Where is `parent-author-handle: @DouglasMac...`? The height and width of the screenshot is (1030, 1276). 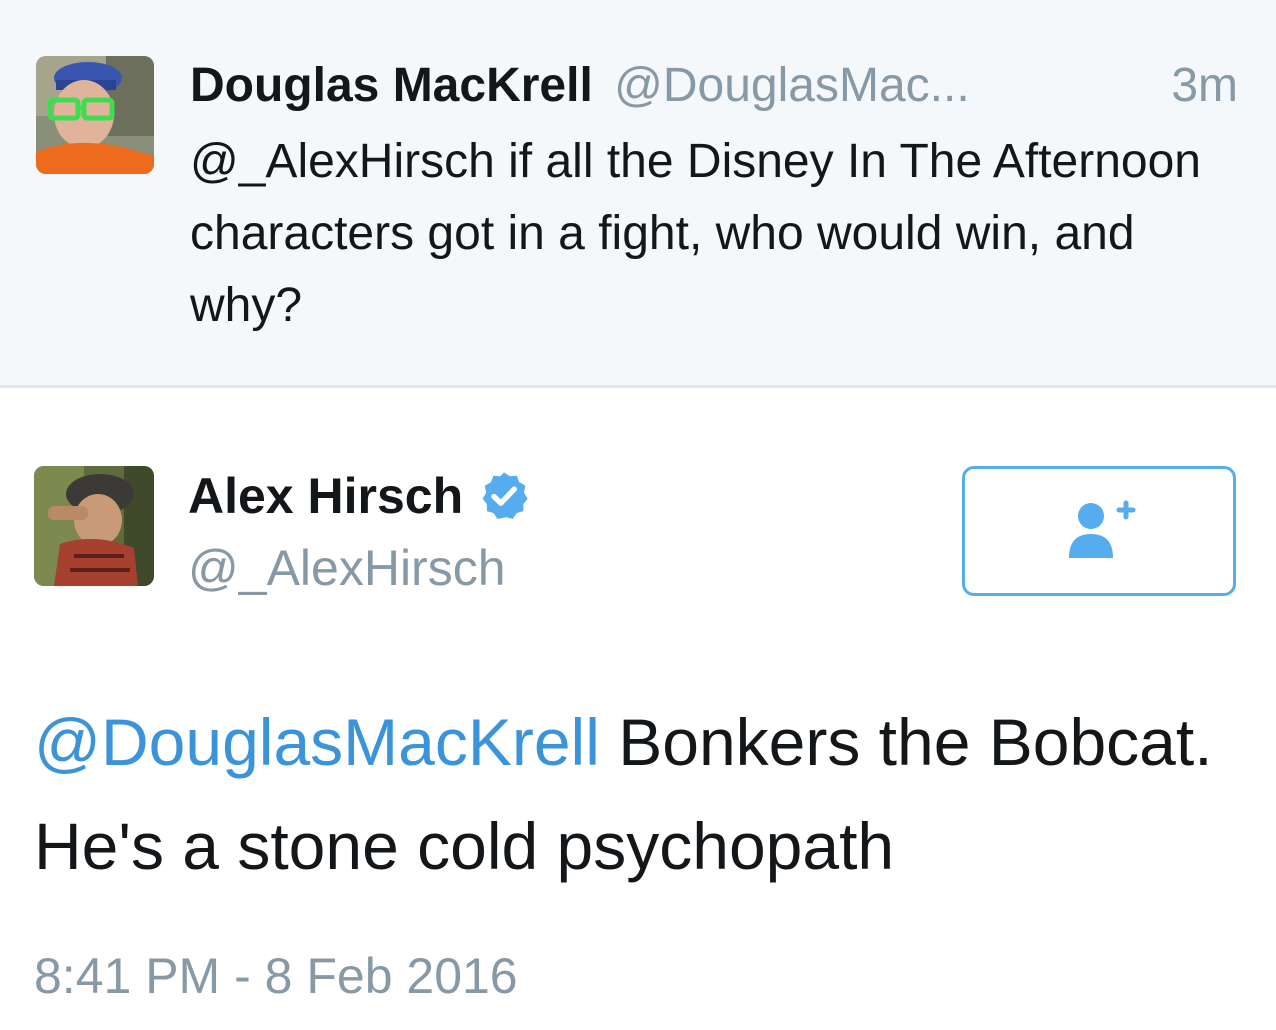
parent-author-handle: @DouglasMac... is located at coordinates (792, 85).